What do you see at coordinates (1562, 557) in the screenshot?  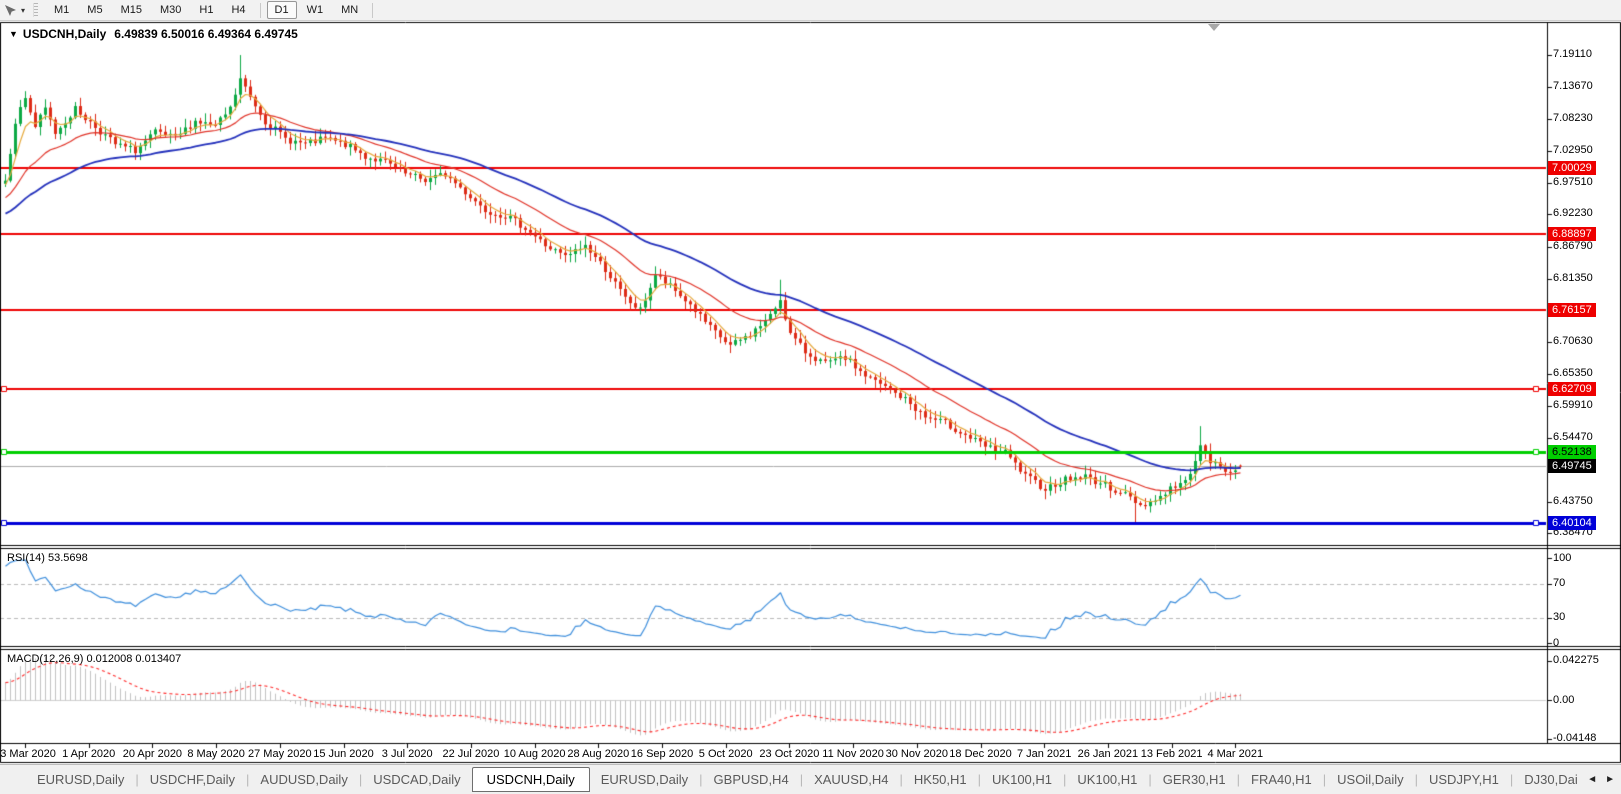 I see `rsi-axis-tick: 100` at bounding box center [1562, 557].